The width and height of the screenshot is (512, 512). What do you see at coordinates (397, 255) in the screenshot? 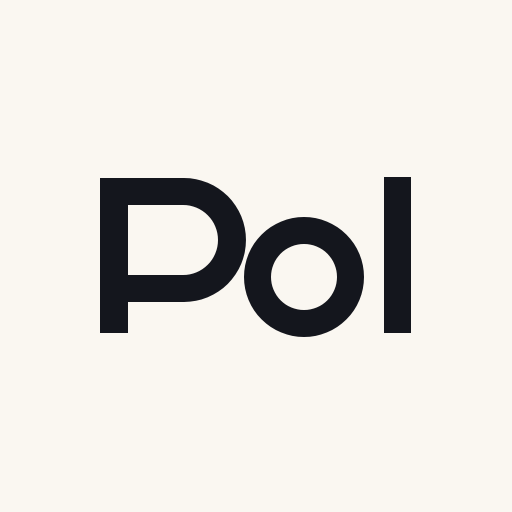
I see `letter-l` at bounding box center [397, 255].